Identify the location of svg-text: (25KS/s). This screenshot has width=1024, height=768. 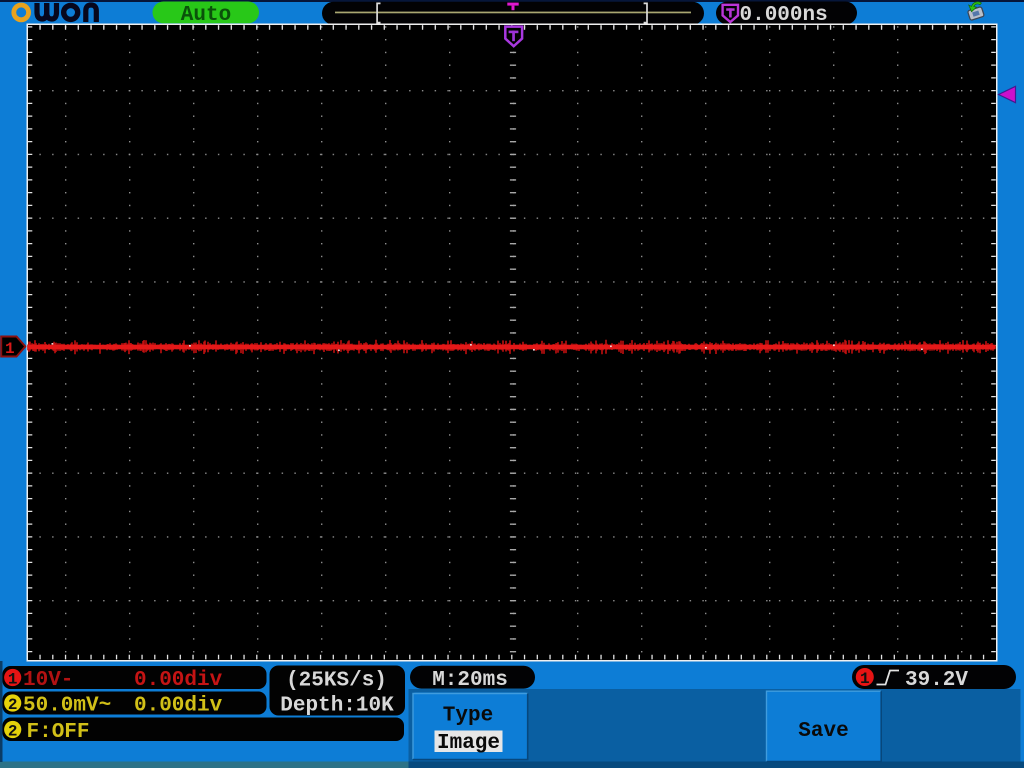
(336, 681).